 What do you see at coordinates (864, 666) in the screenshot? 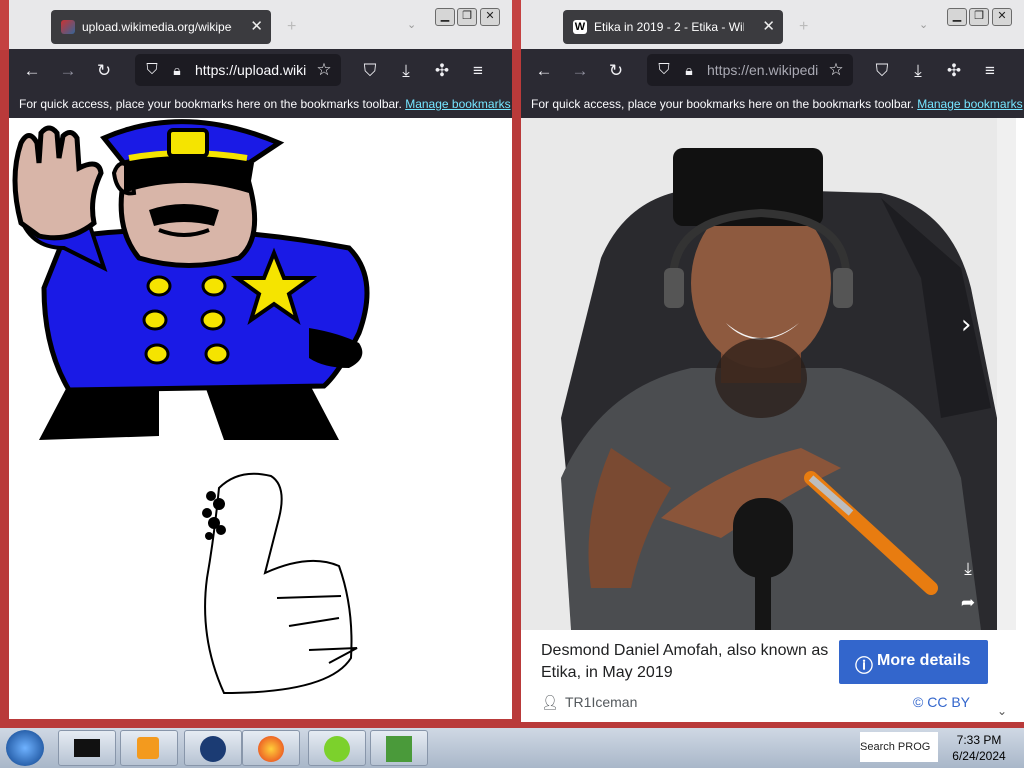
I see `info-icon: ⓘ` at bounding box center [864, 666].